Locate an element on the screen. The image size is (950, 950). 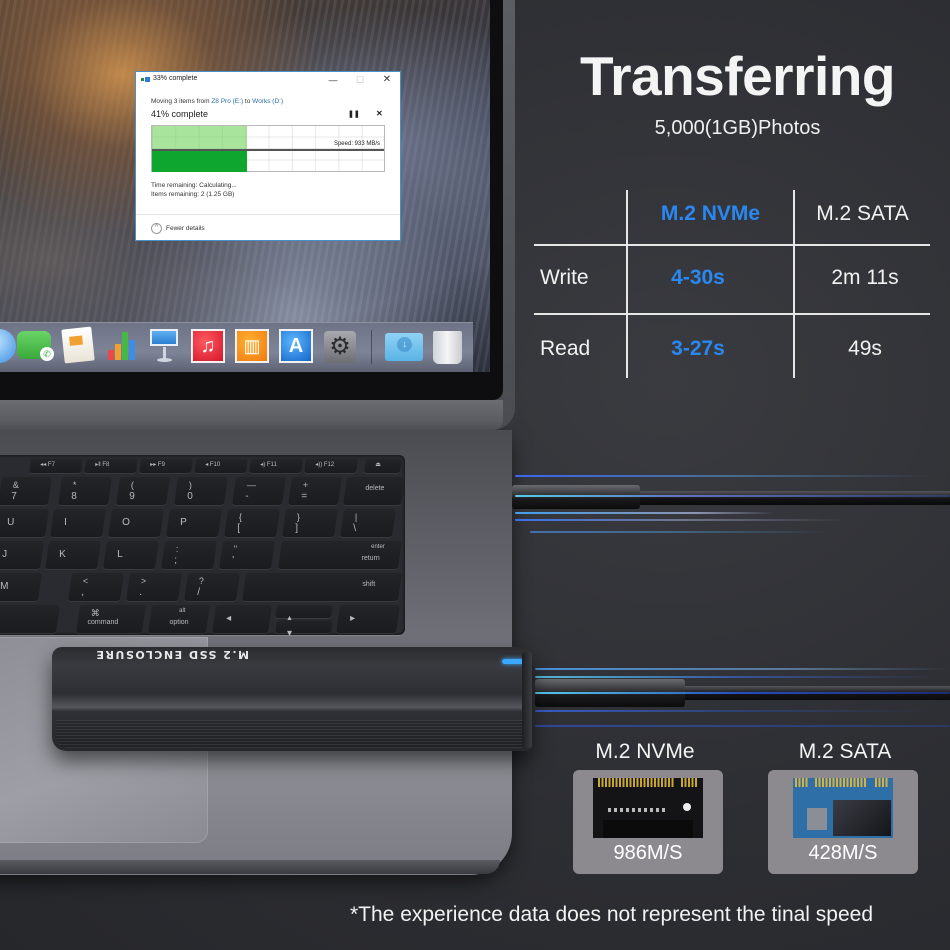
key-M: M is located at coordinates (21, 587).